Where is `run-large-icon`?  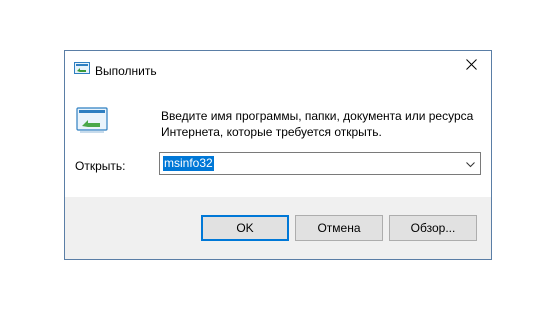 run-large-icon is located at coordinates (92, 121).